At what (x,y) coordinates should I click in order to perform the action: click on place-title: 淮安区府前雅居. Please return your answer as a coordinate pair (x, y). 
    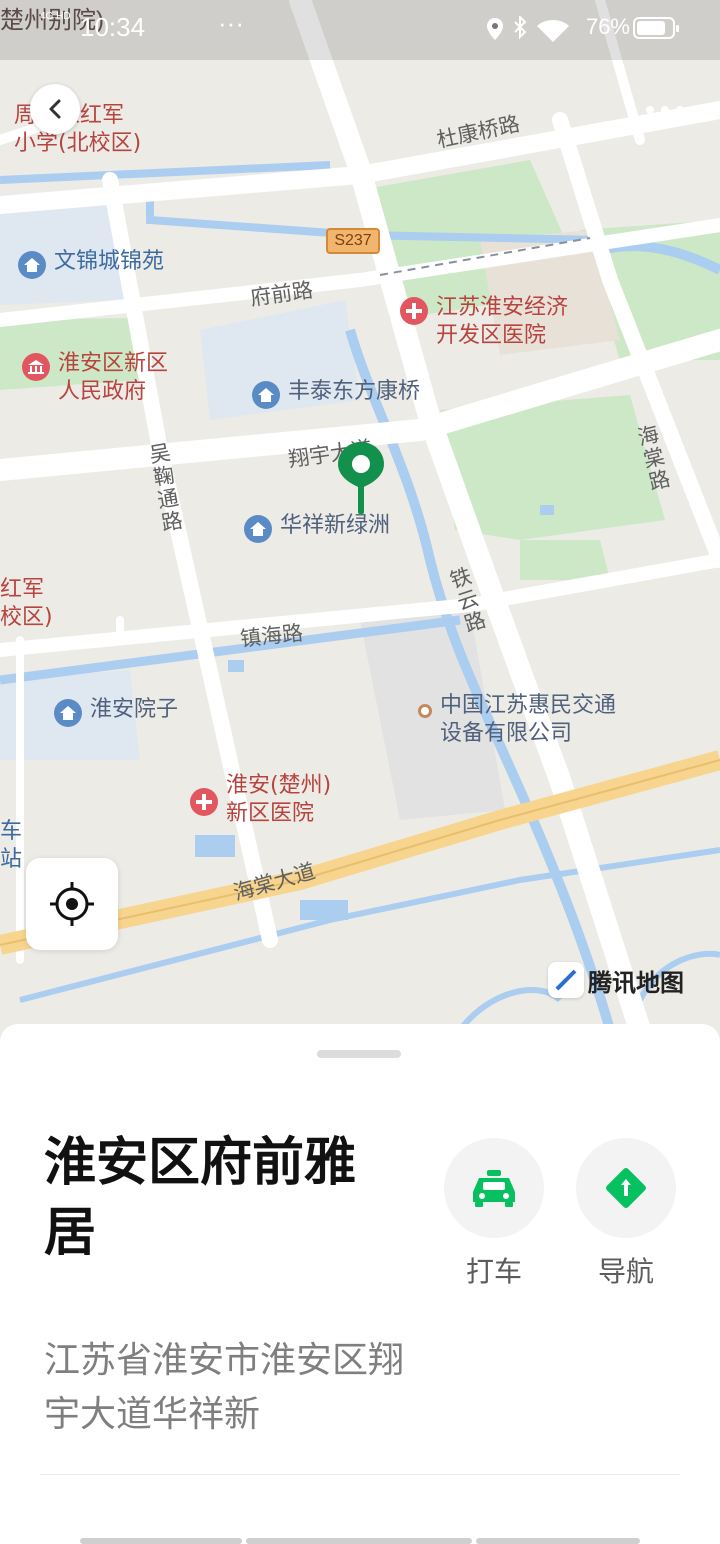
    Looking at the image, I should click on (200, 1198).